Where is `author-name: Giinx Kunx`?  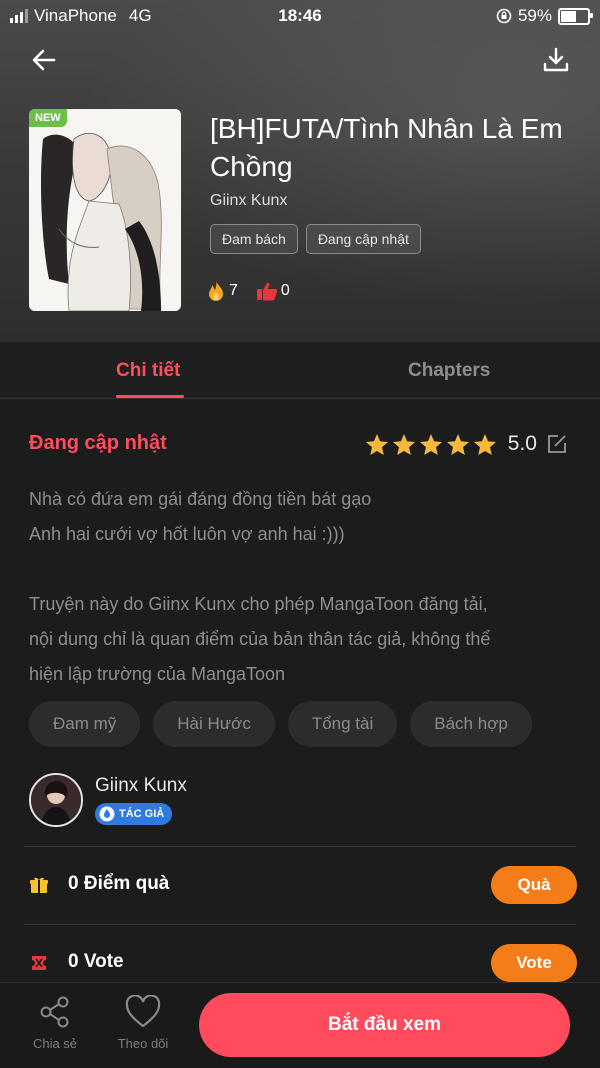
author-name: Giinx Kunx is located at coordinates (141, 786).